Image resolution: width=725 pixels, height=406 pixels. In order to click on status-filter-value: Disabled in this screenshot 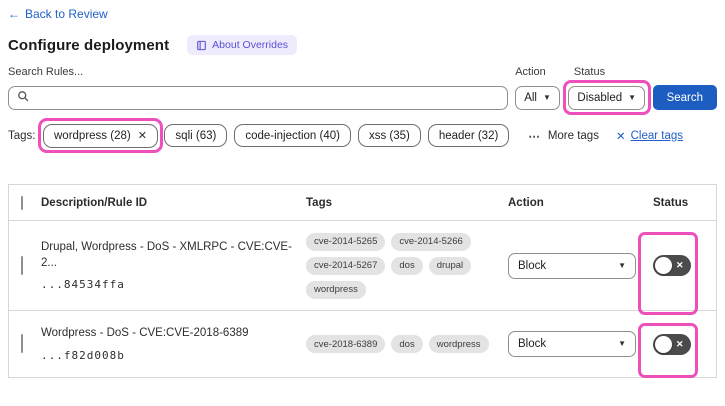, I will do `click(600, 97)`.